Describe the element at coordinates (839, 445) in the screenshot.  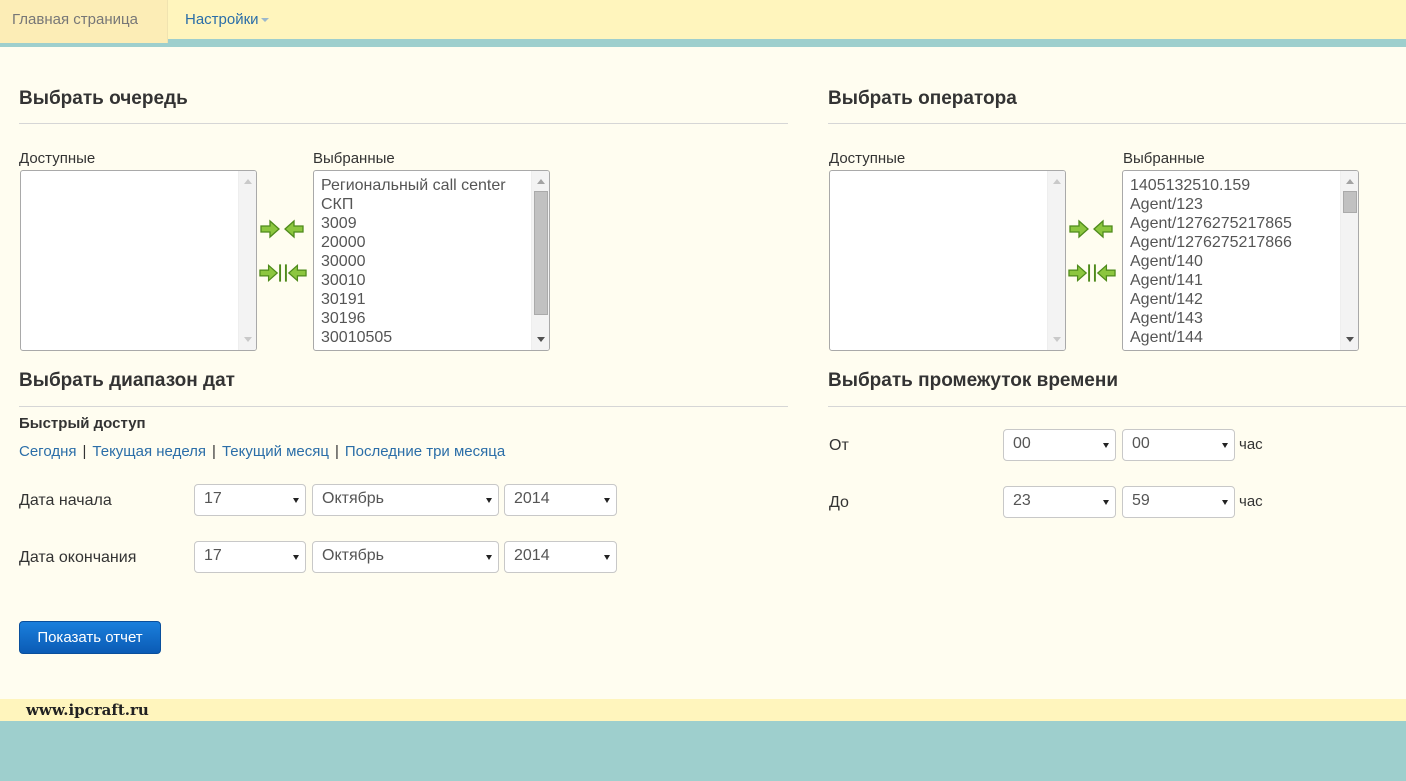
I see `from-label: От` at that location.